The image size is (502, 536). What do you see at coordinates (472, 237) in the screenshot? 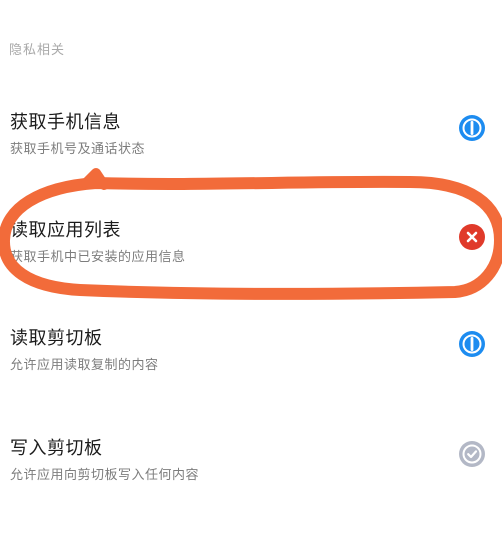
I see `deny-icon` at bounding box center [472, 237].